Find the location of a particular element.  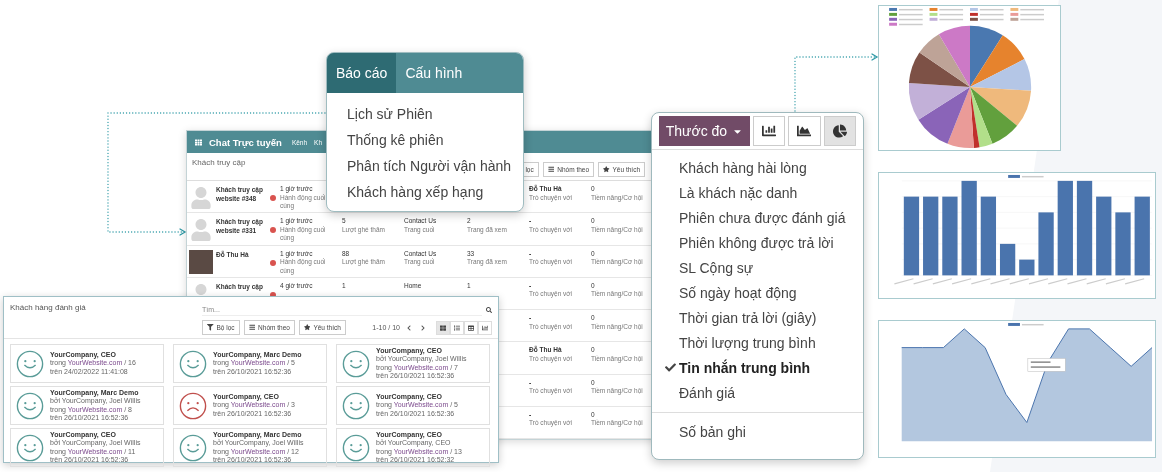

menu-item: Lịch sử Phiên is located at coordinates (435, 114).